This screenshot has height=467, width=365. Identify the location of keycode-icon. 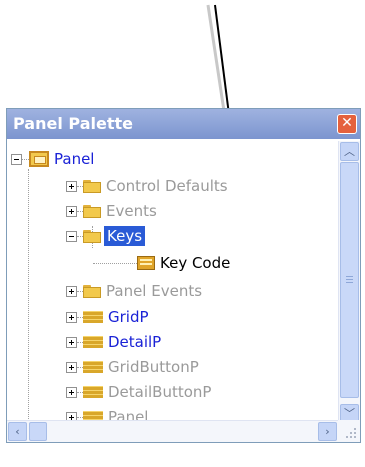
(146, 263).